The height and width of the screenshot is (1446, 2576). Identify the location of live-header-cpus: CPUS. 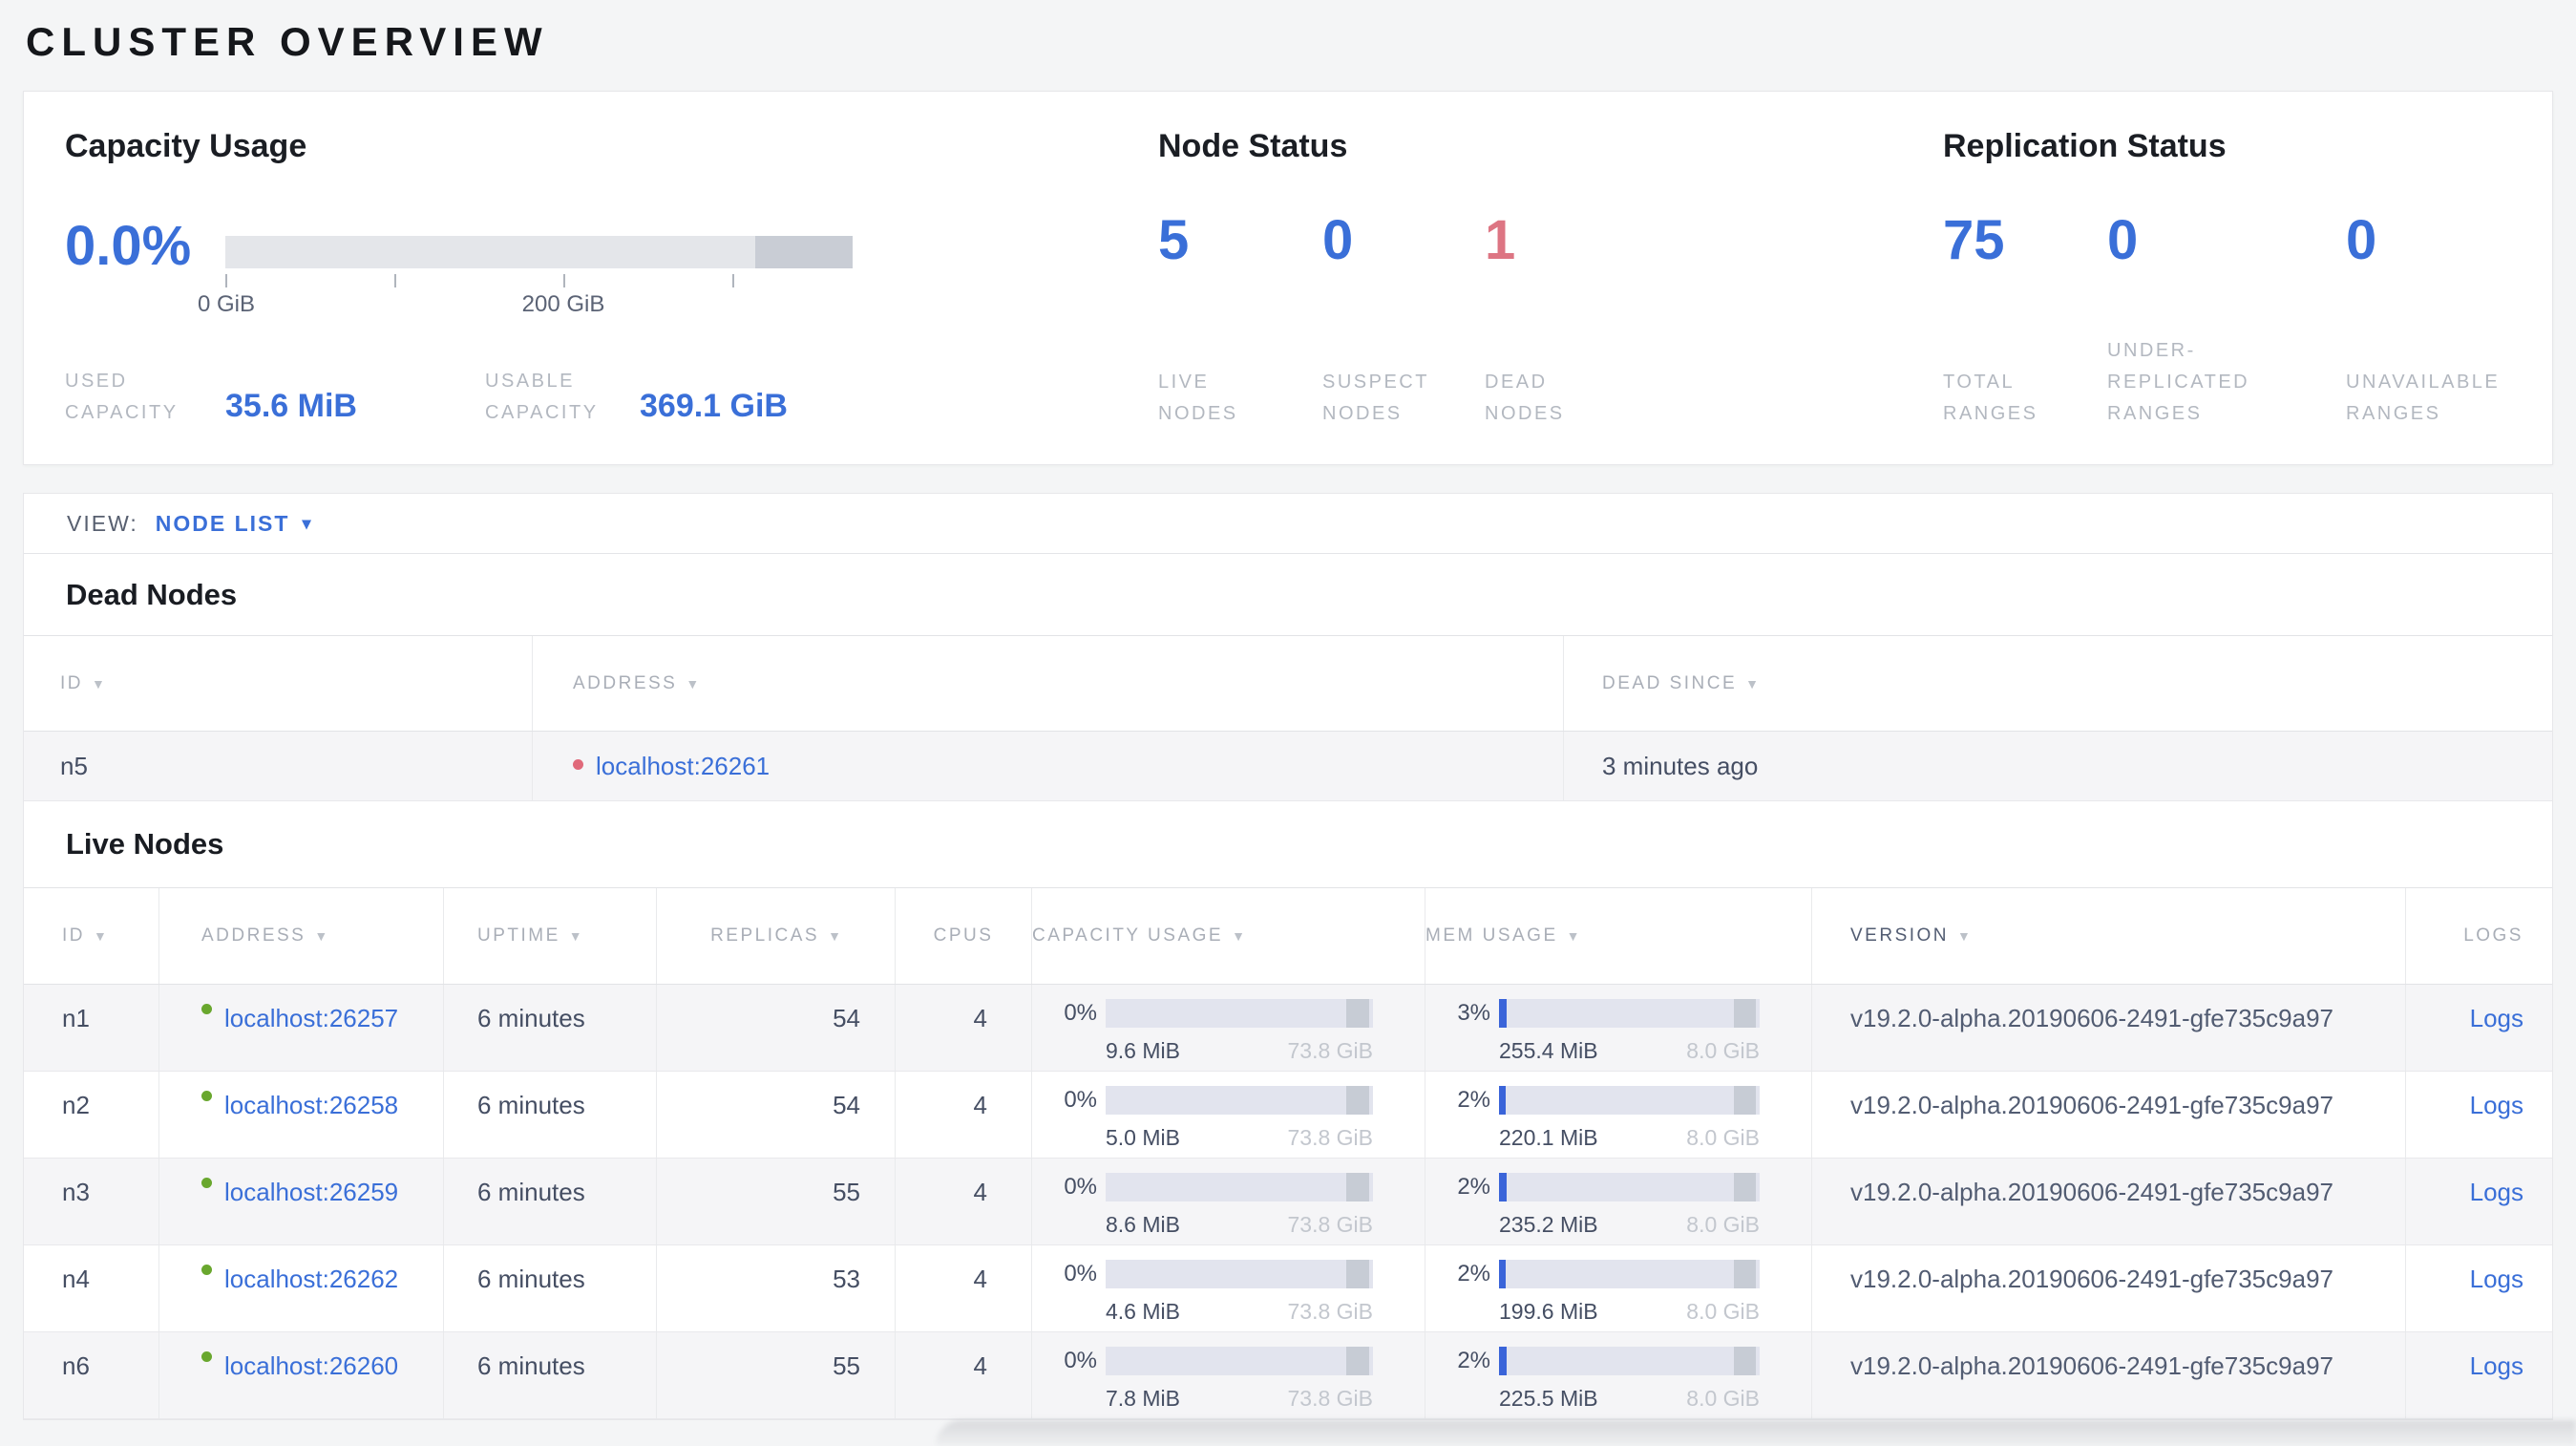
(963, 936).